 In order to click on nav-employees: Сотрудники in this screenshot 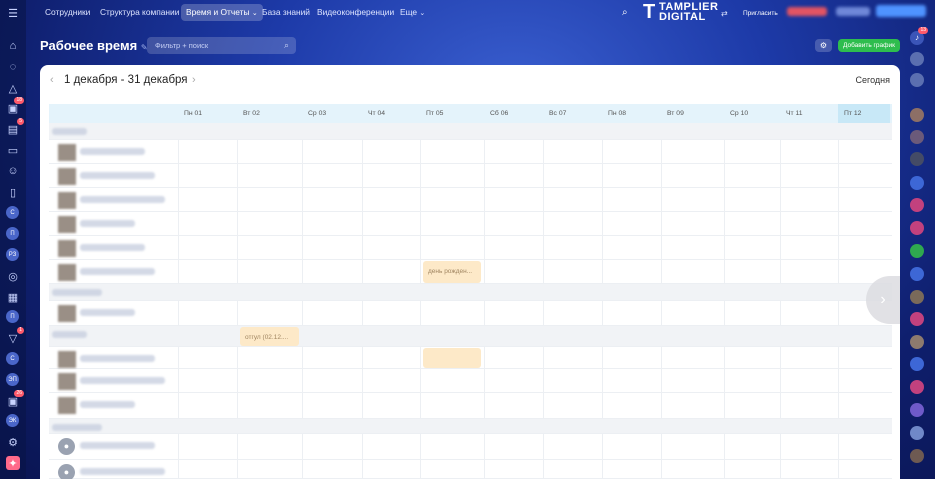, I will do `click(67, 12)`.